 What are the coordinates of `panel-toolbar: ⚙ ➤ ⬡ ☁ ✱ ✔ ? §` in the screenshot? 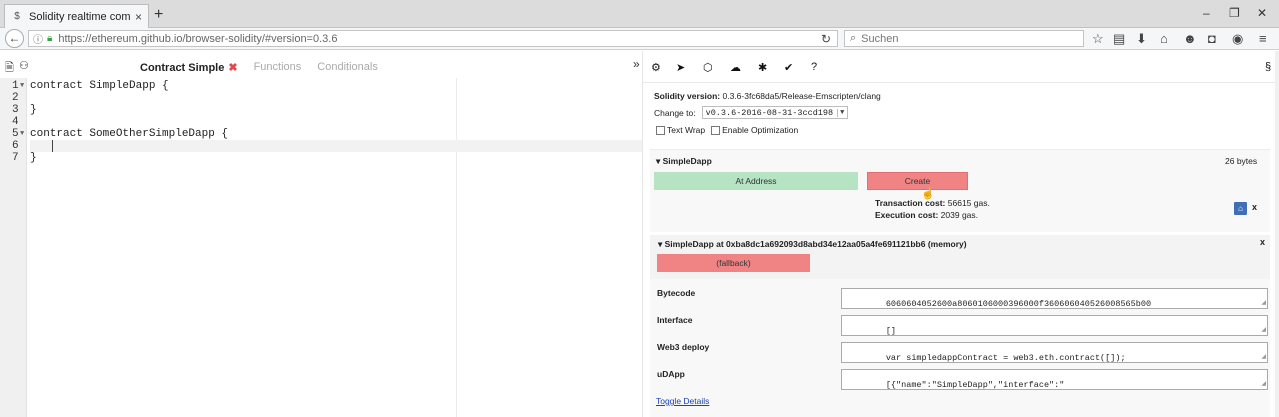 It's located at (961, 67).